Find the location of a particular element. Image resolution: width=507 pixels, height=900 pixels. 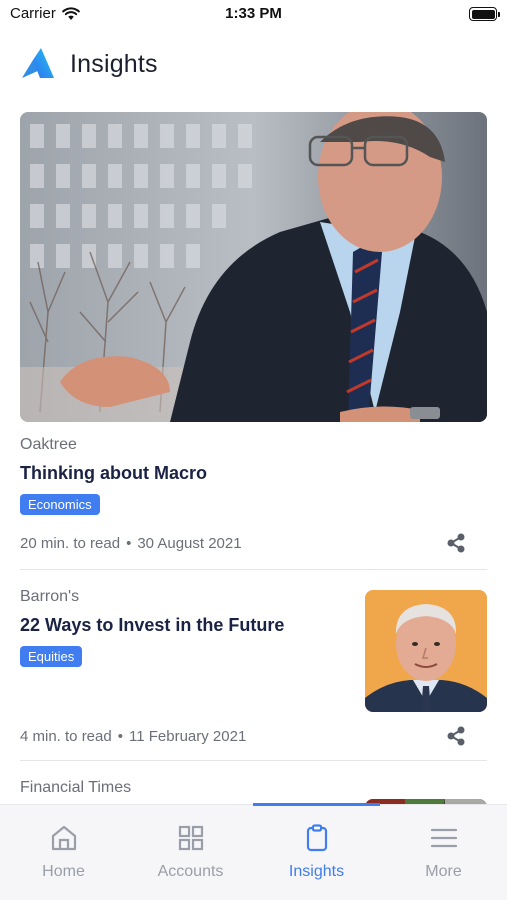

article-source: Financial Times is located at coordinates (76, 787).